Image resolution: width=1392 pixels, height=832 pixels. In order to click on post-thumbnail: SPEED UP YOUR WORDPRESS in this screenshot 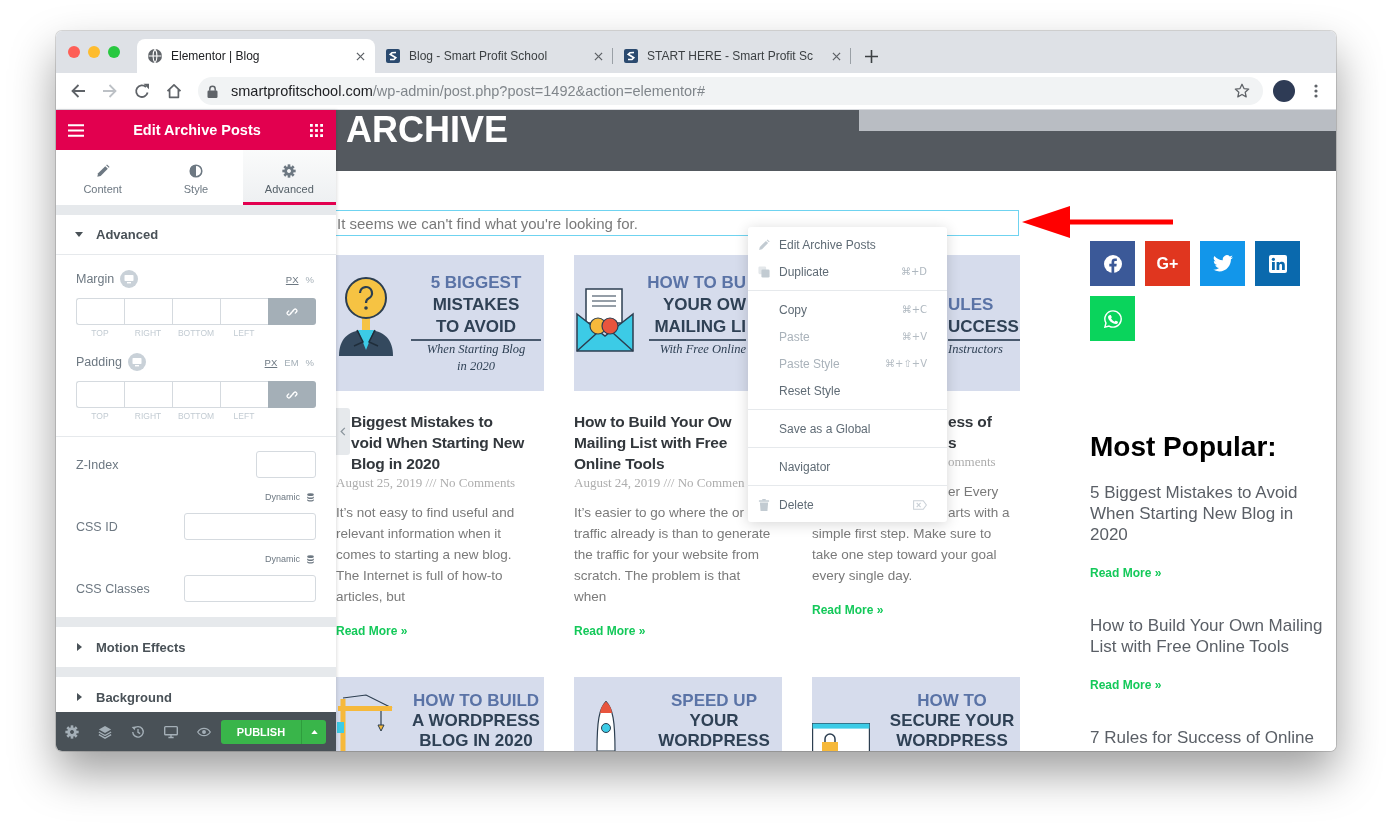, I will do `click(678, 714)`.